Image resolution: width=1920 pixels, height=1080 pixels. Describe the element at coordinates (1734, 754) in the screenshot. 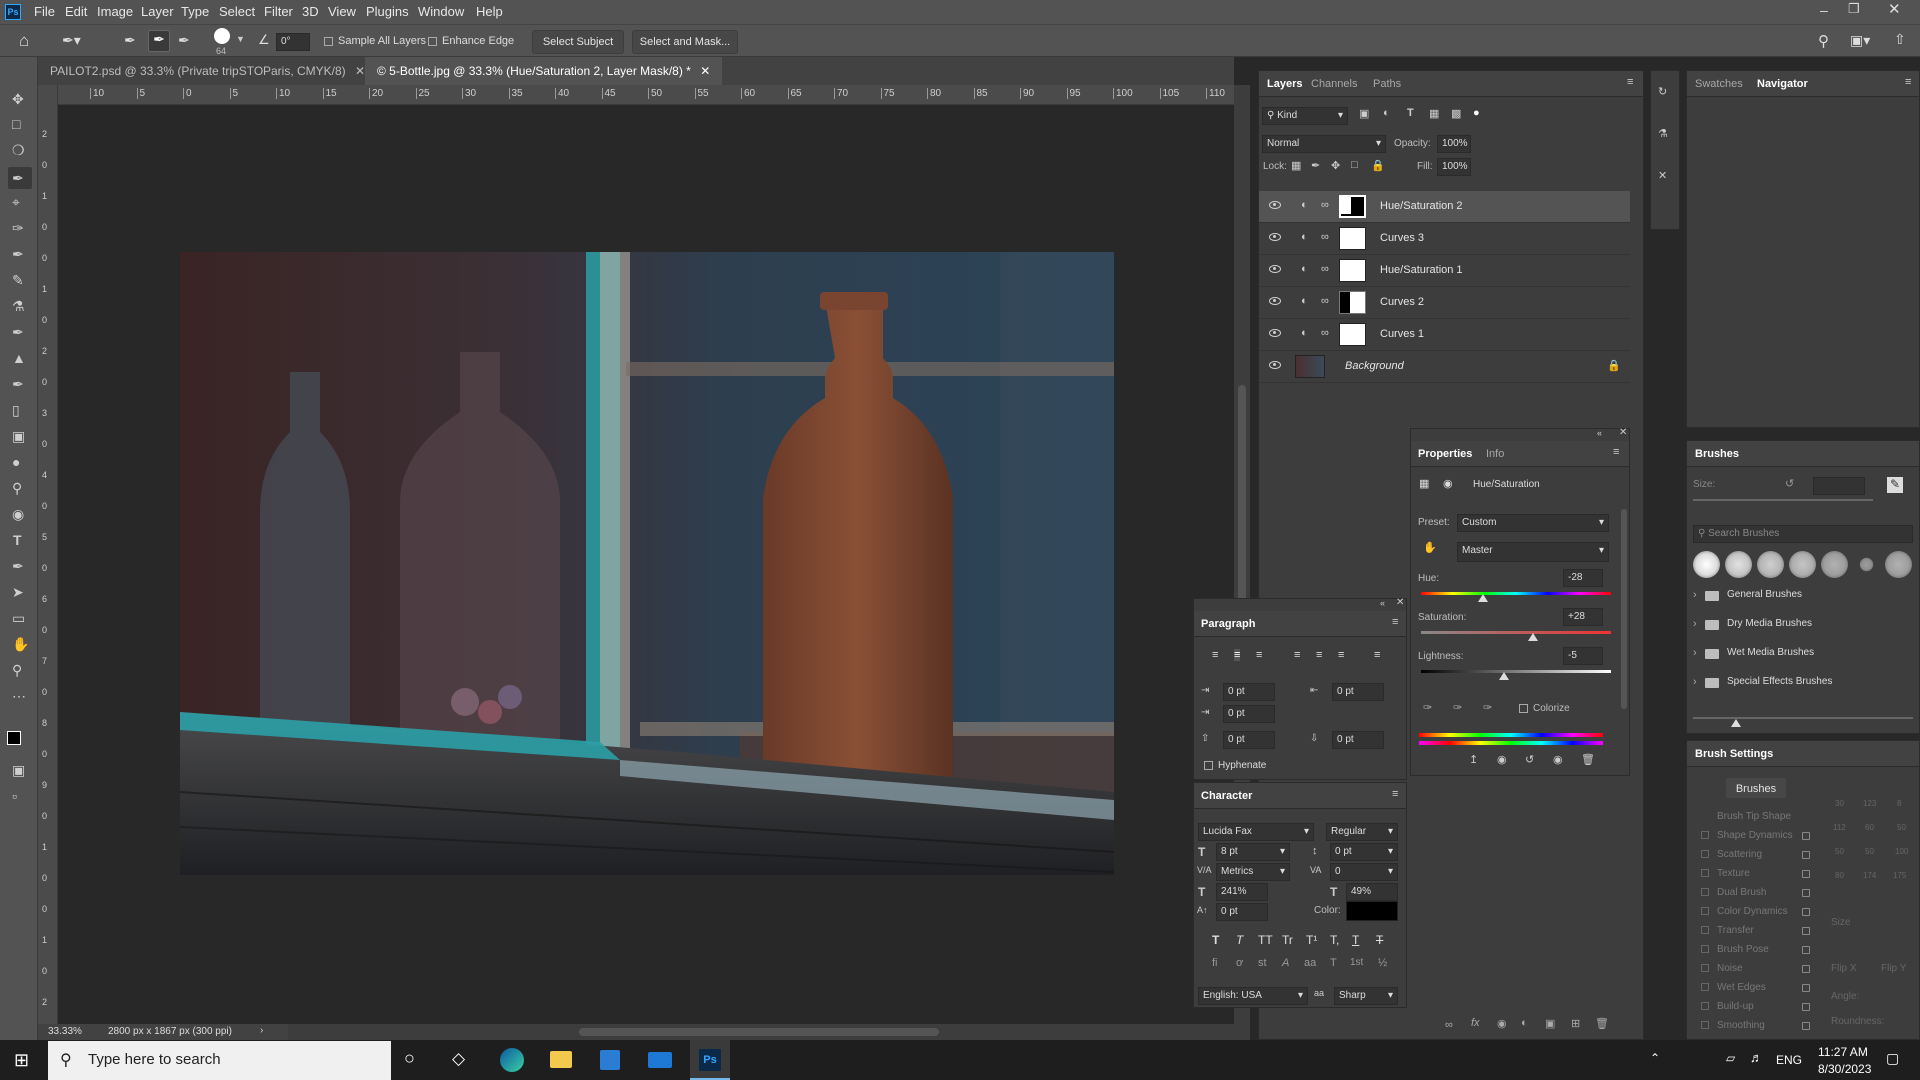

I see `brush-settings-title: Brush Settings` at that location.